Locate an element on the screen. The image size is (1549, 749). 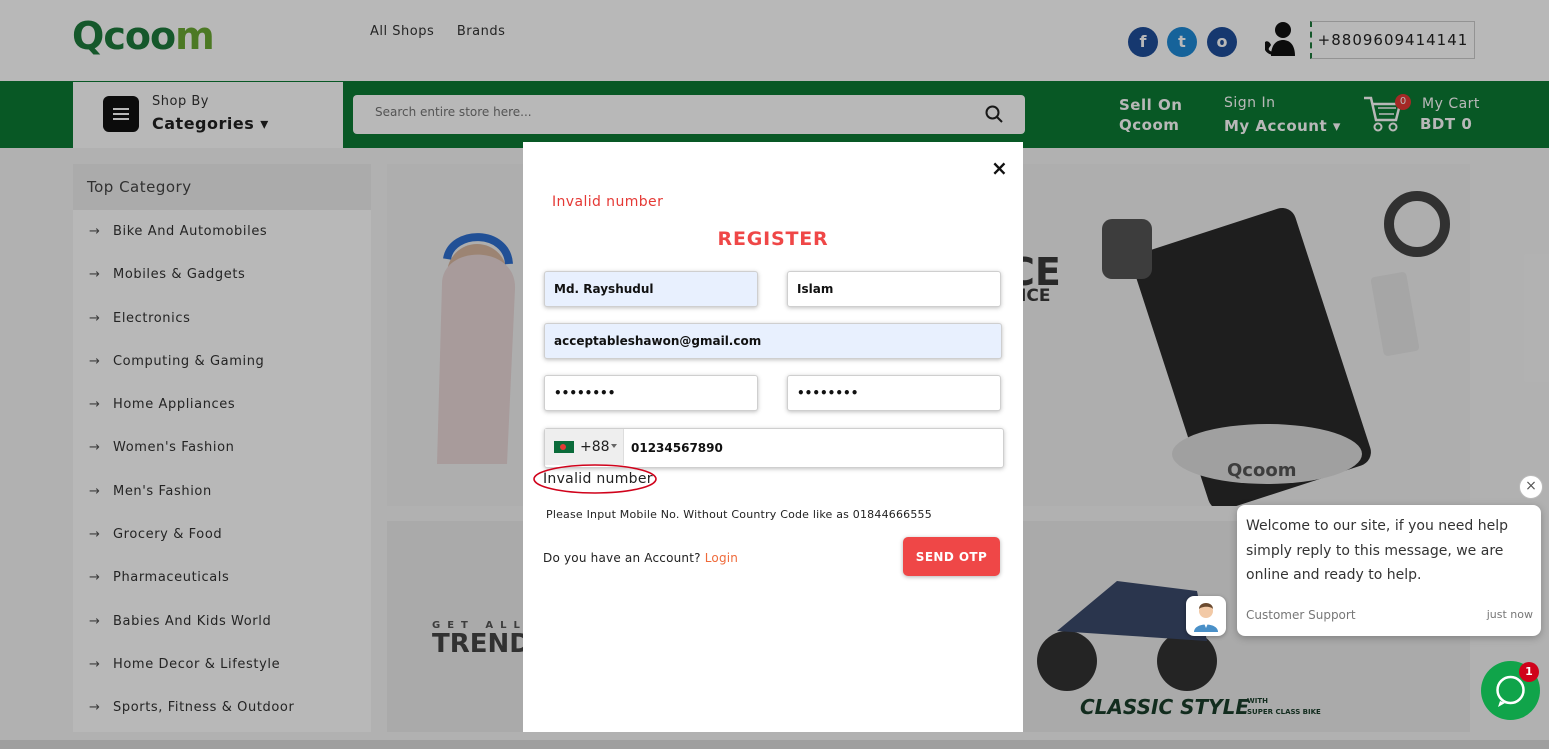
email-field is located at coordinates (773, 341).